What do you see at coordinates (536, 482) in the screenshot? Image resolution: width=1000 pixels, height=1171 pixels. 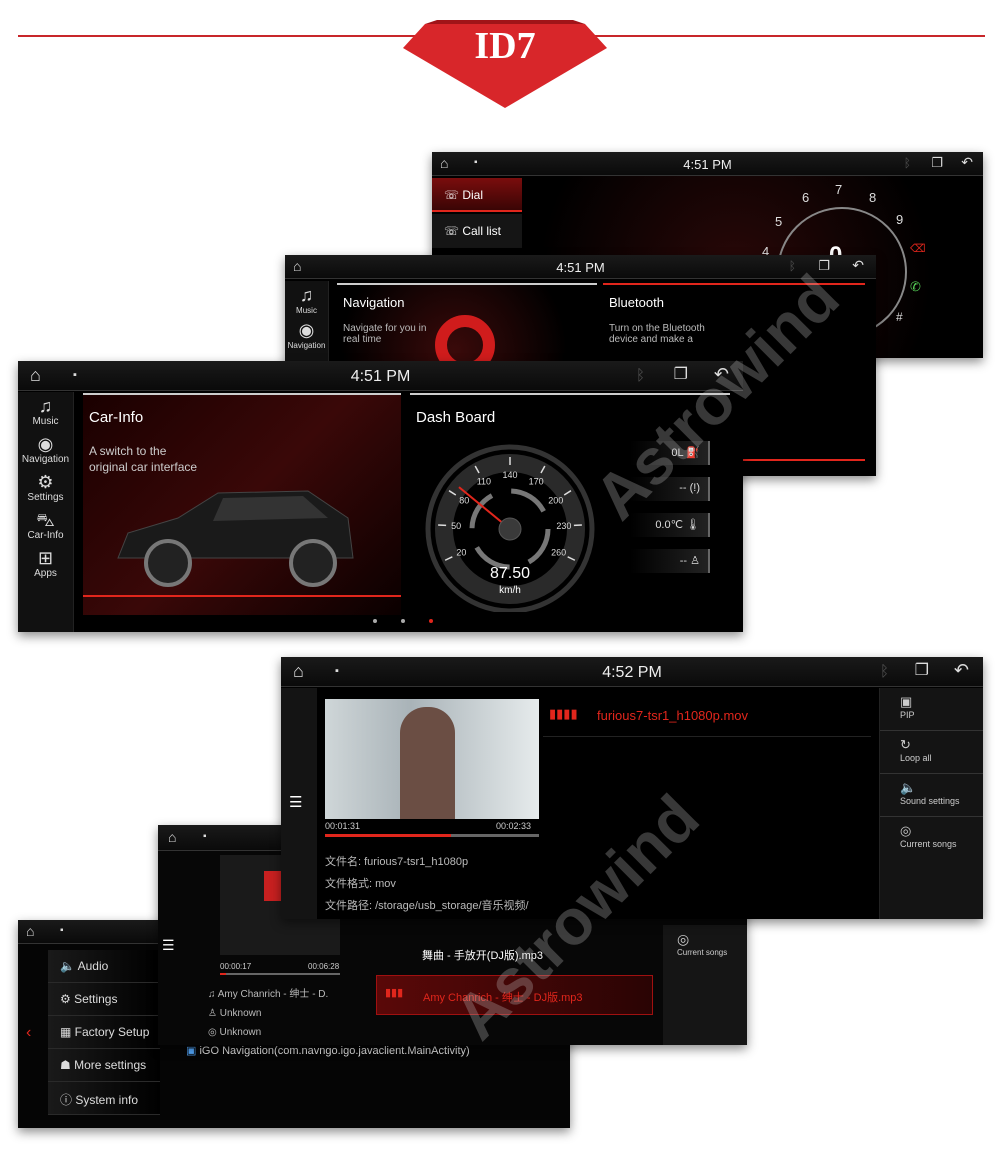 I see `gauge-tick-label: 170` at bounding box center [536, 482].